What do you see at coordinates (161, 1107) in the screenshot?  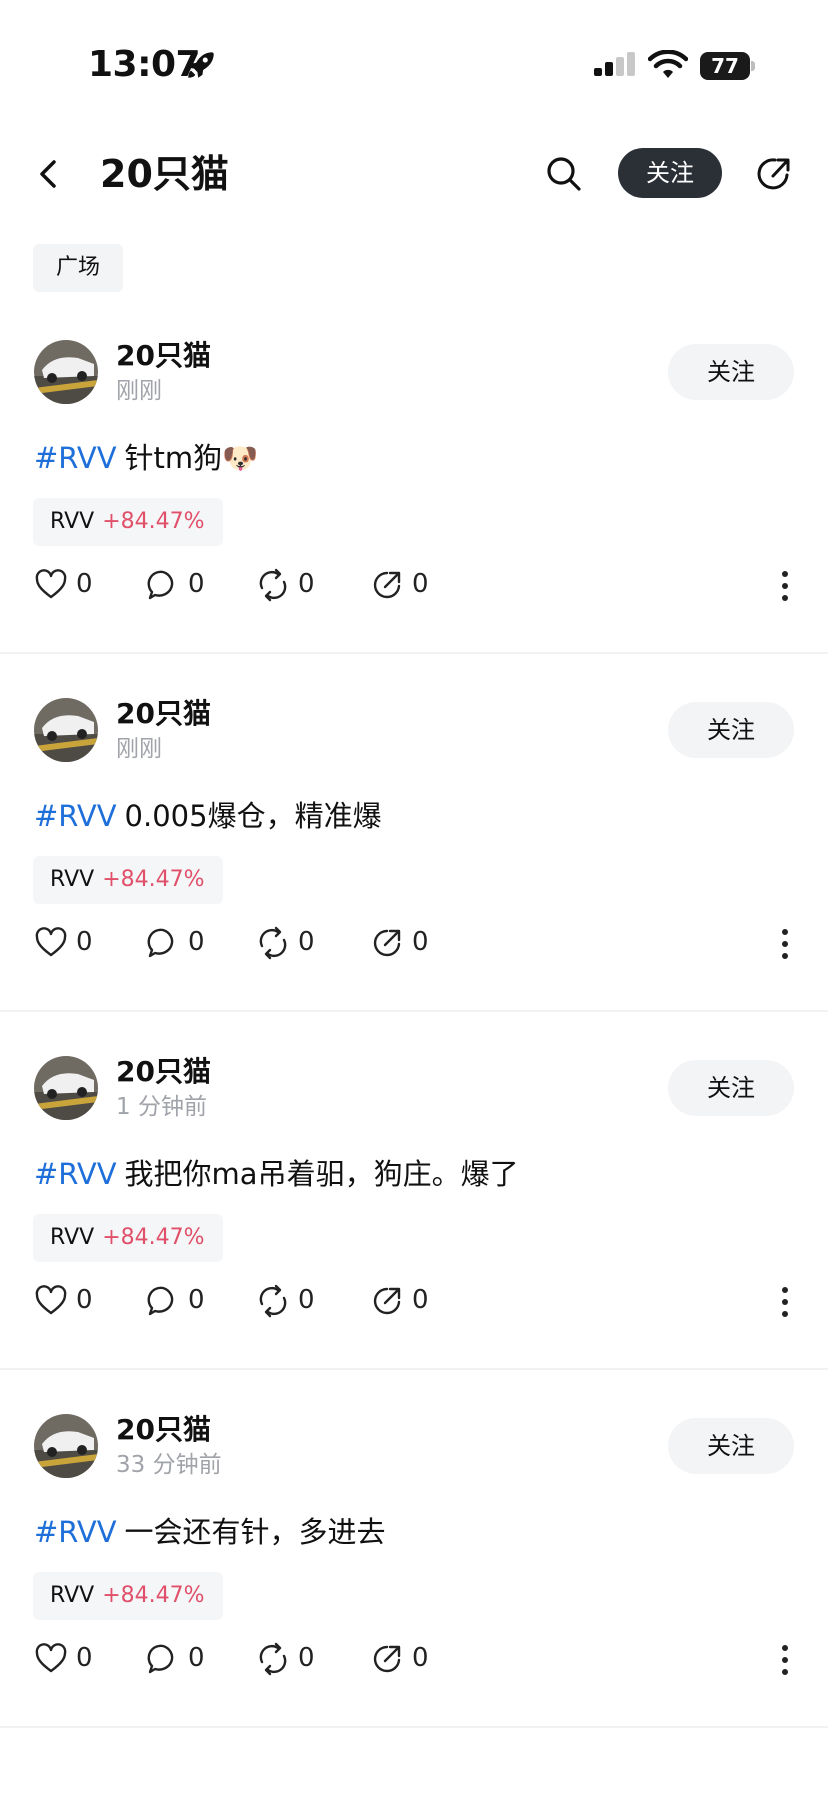 I see `post-time: 1 分钟前` at bounding box center [161, 1107].